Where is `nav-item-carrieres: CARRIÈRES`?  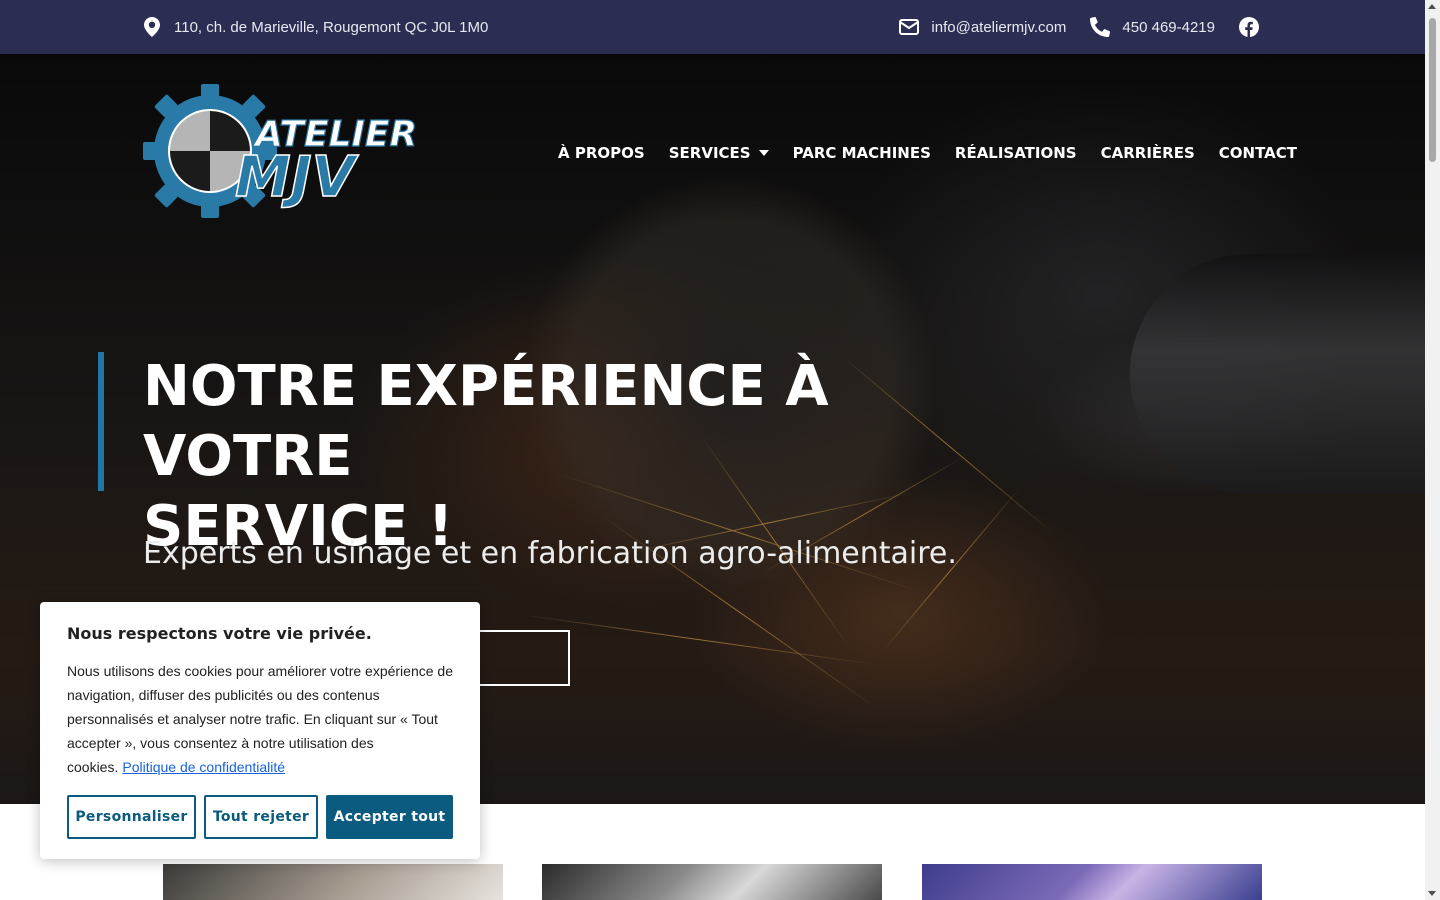 nav-item-carrieres: CARRIÈRES is located at coordinates (1148, 153).